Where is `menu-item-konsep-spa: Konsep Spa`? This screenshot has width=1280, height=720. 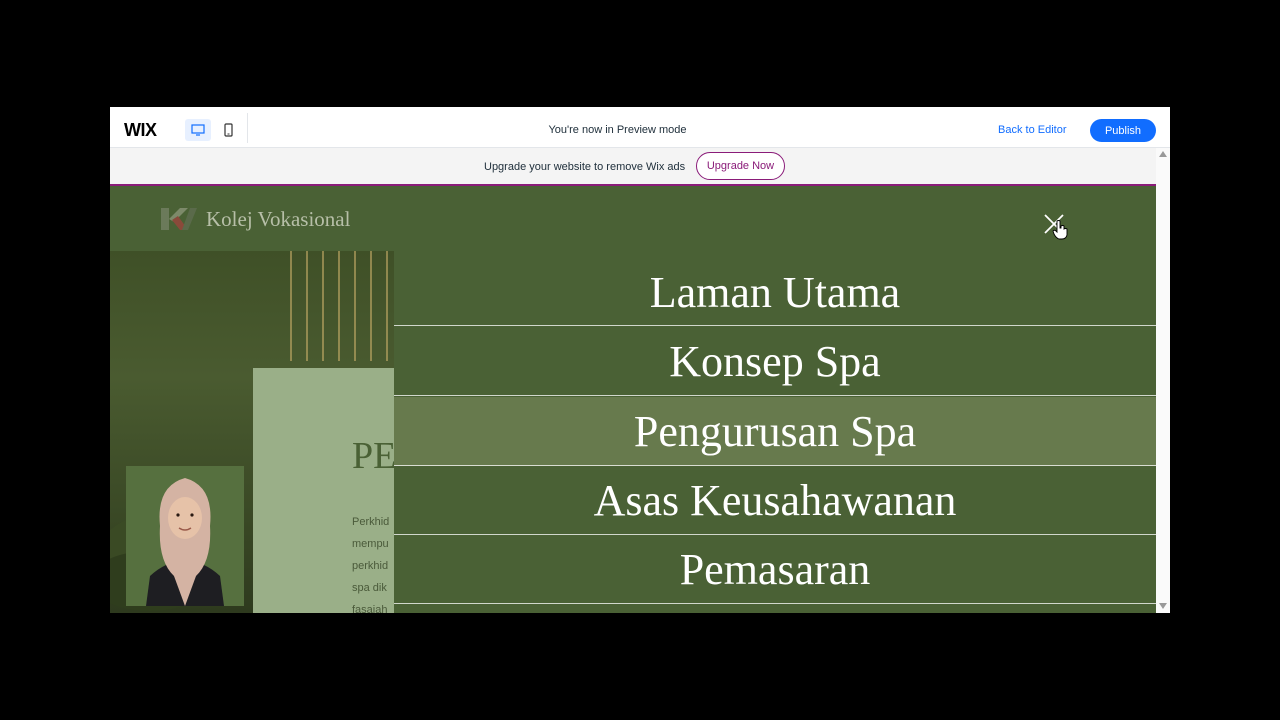
menu-item-konsep-spa: Konsep Spa is located at coordinates (775, 361).